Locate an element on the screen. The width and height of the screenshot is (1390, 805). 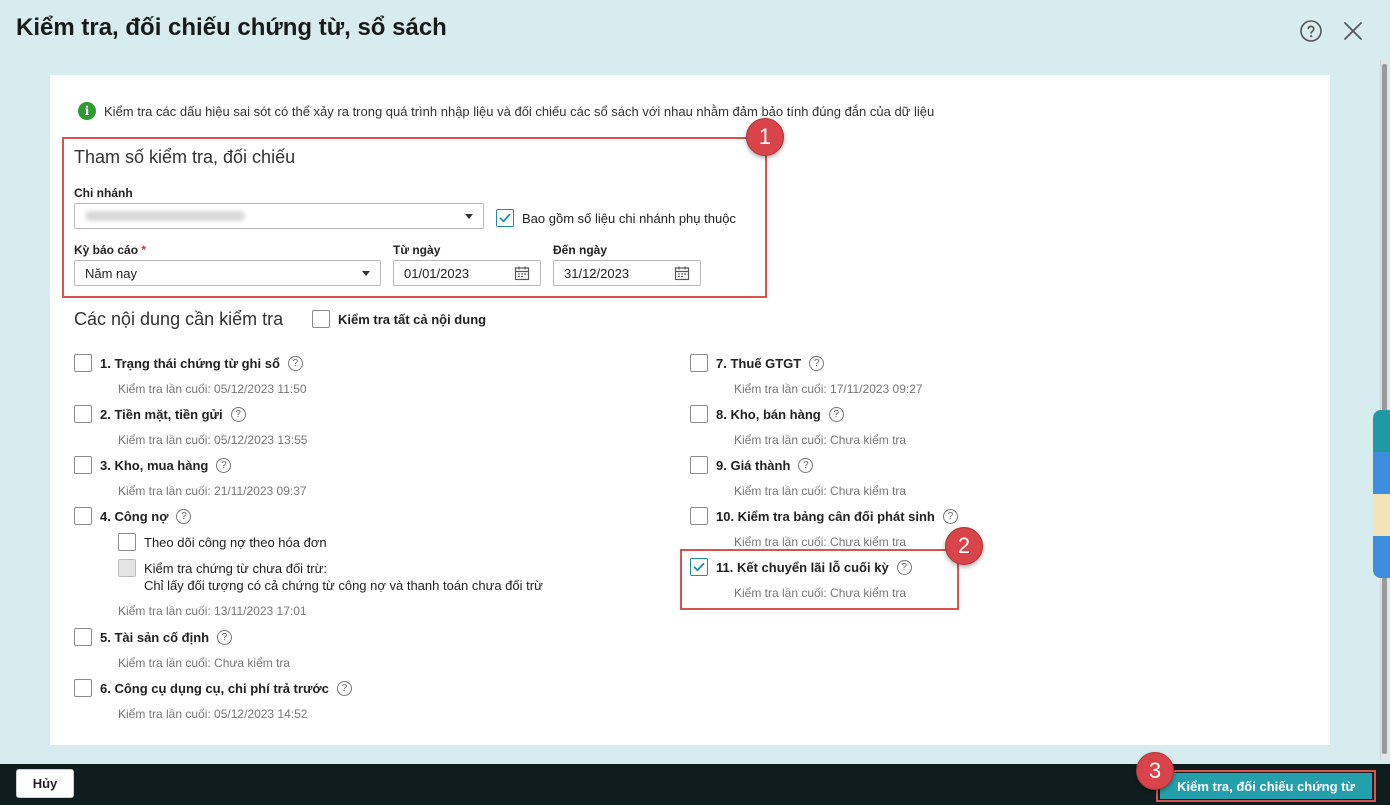
check-item-6-checkbox is located at coordinates (83, 688).